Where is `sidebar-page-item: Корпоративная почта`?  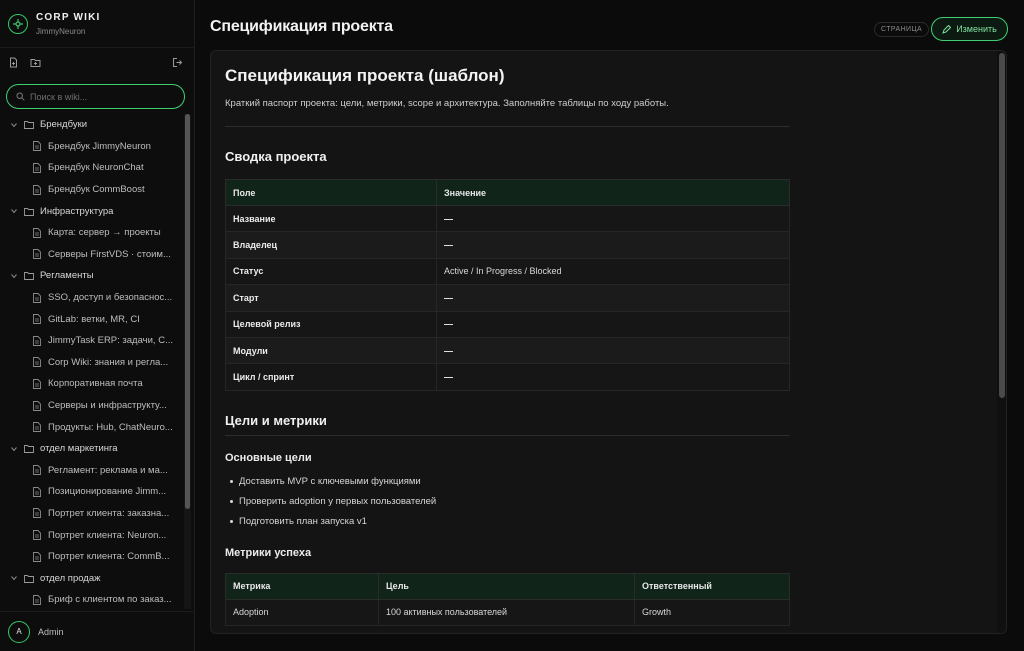 sidebar-page-item: Корпоративная почта is located at coordinates (90, 384).